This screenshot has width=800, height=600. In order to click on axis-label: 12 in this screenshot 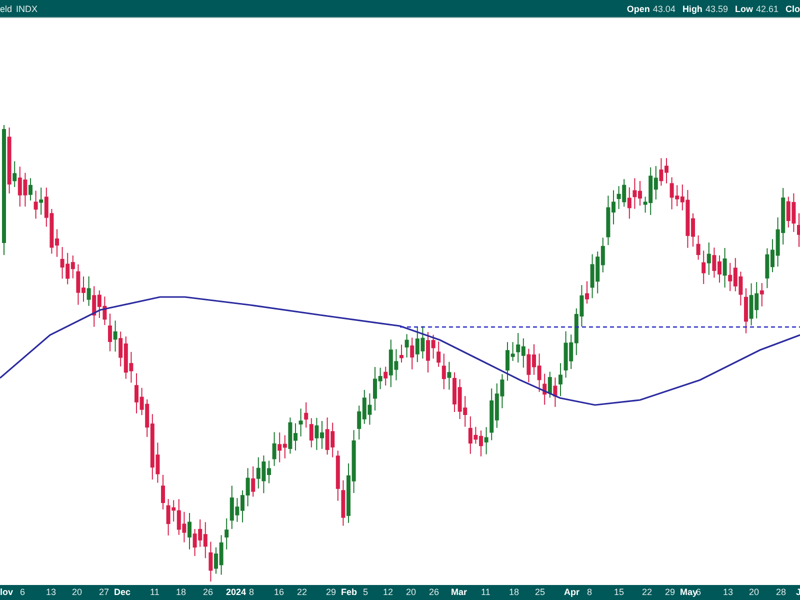, I will do `click(388, 592)`.